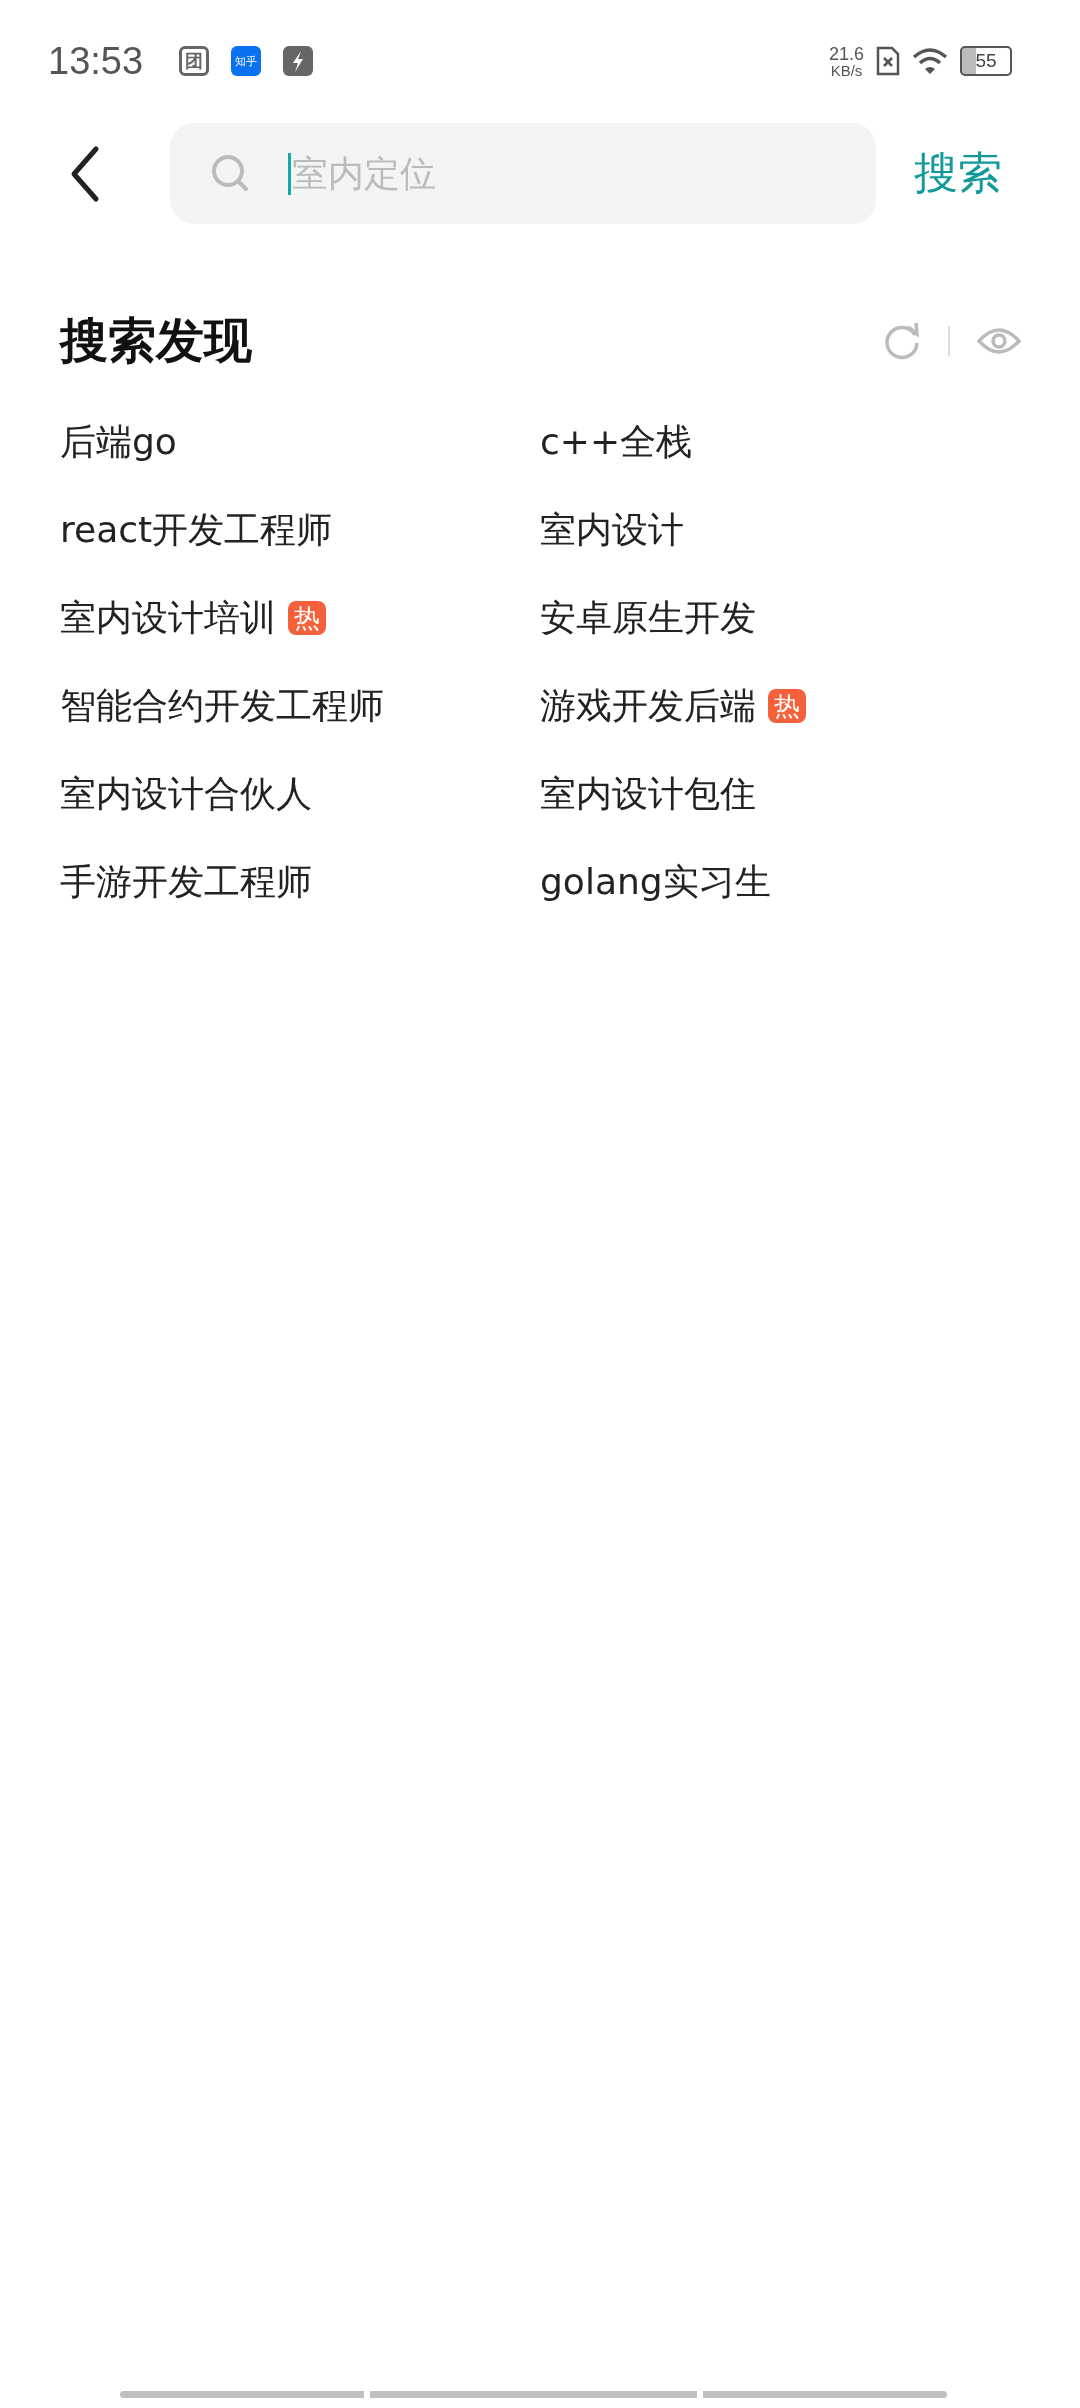 This screenshot has width=1080, height=2408. Describe the element at coordinates (289, 174) in the screenshot. I see `text-cursor` at that location.